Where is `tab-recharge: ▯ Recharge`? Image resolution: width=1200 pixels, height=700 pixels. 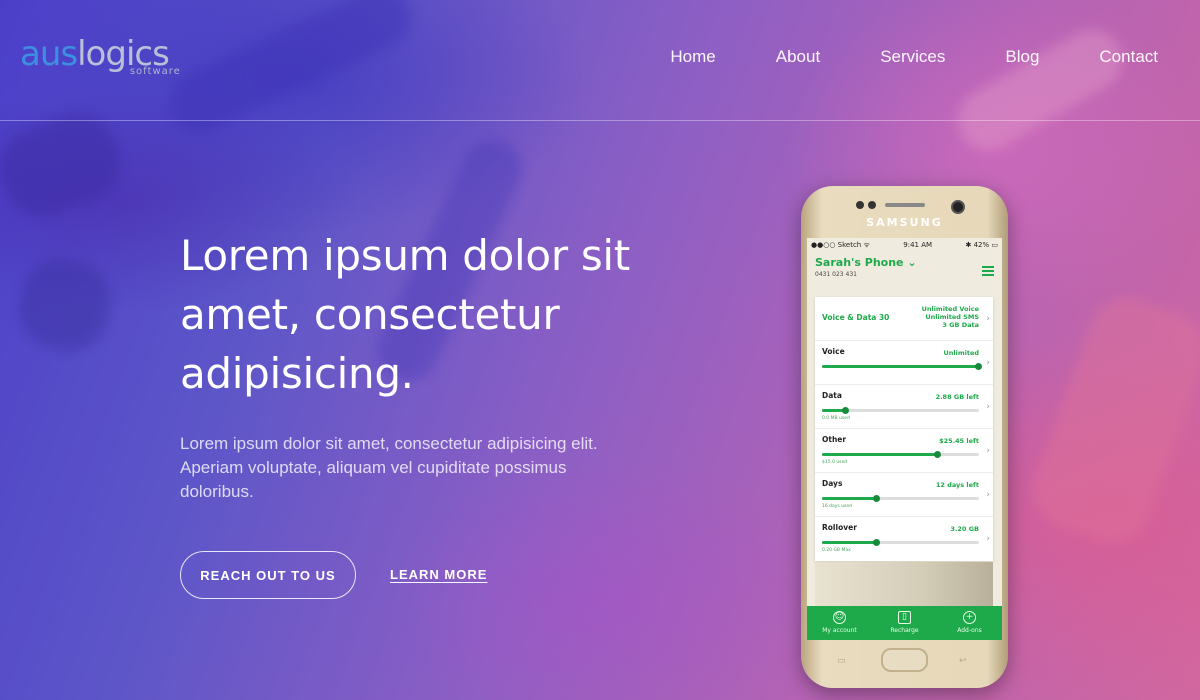
tab-recharge: ▯ Recharge is located at coordinates (904, 623).